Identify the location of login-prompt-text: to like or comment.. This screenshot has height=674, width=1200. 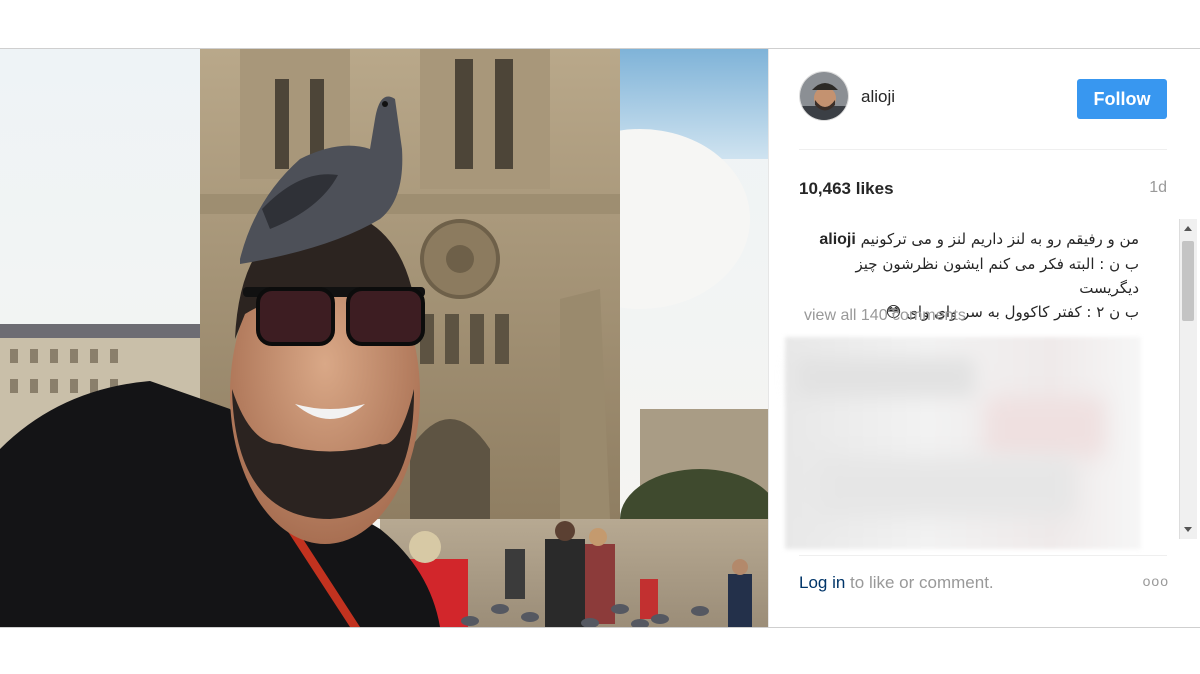
(919, 582).